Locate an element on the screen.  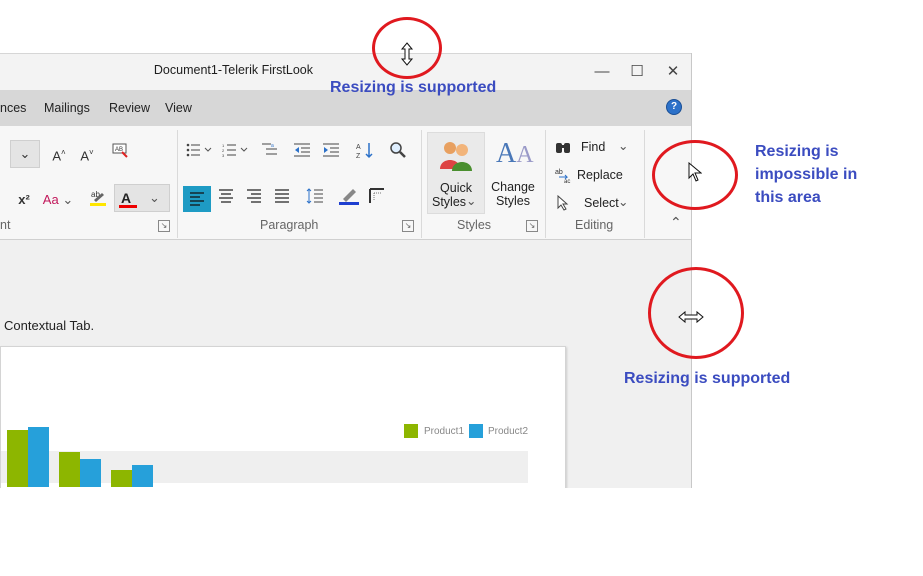
highlight-icon: ab is located at coordinates (98, 198).